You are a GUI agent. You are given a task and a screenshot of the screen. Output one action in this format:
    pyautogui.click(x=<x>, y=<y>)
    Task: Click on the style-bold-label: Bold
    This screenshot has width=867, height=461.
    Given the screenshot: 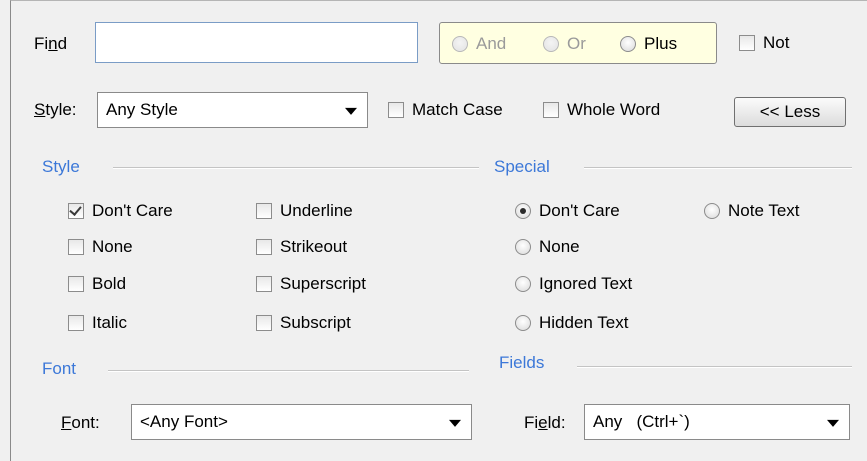 What is the action you would take?
    pyautogui.click(x=109, y=283)
    